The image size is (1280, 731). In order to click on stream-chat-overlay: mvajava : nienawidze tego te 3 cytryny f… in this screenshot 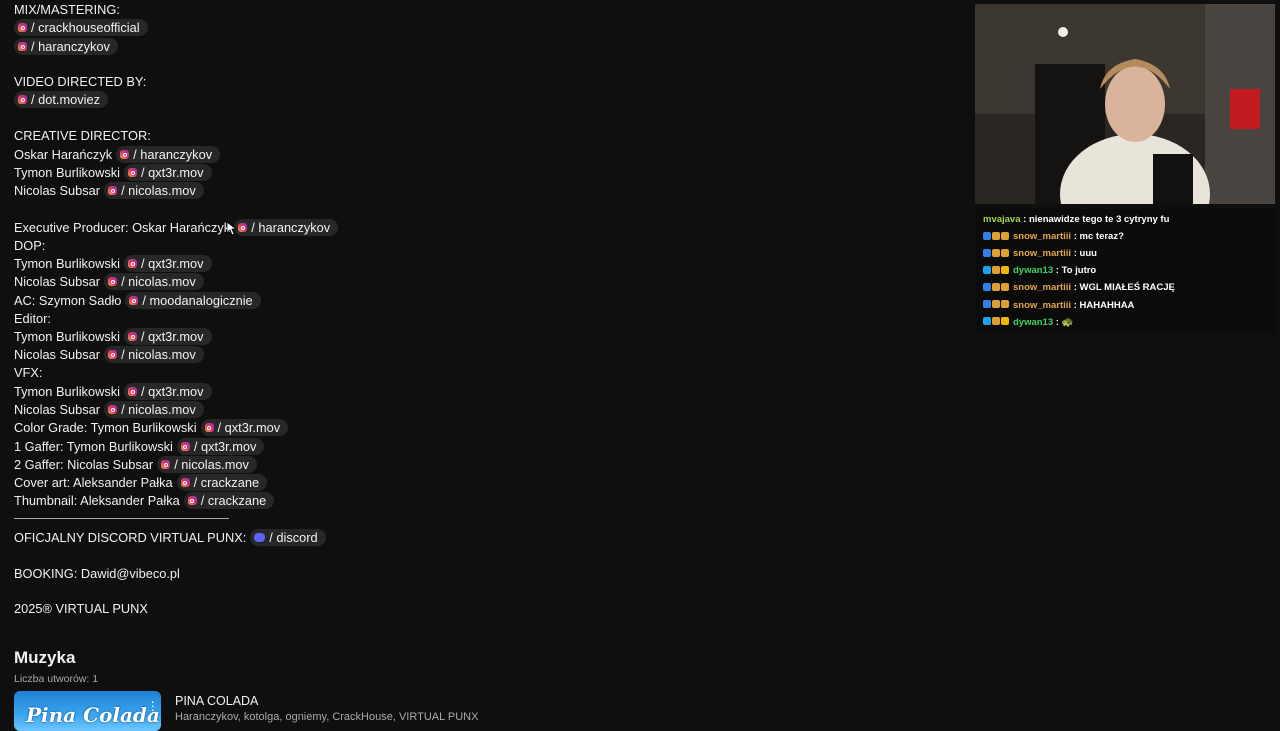, I will do `click(1125, 270)`.